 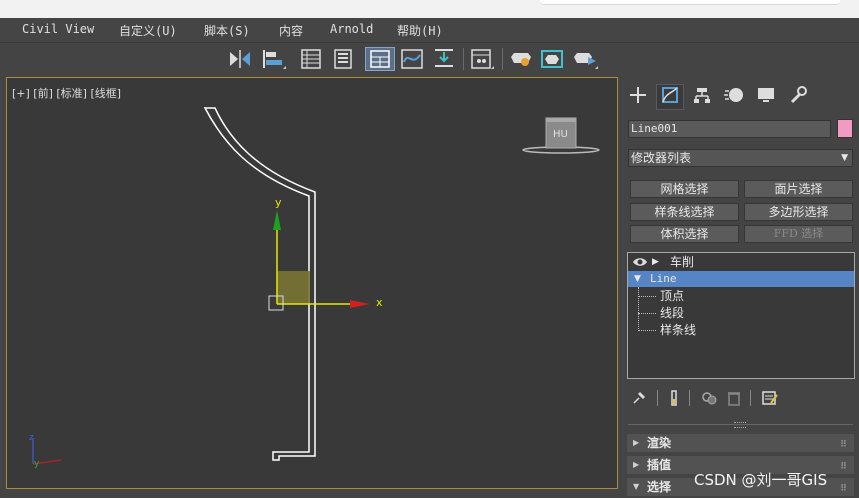 What do you see at coordinates (351, 29) in the screenshot?
I see `menu-arnold: Arnold` at bounding box center [351, 29].